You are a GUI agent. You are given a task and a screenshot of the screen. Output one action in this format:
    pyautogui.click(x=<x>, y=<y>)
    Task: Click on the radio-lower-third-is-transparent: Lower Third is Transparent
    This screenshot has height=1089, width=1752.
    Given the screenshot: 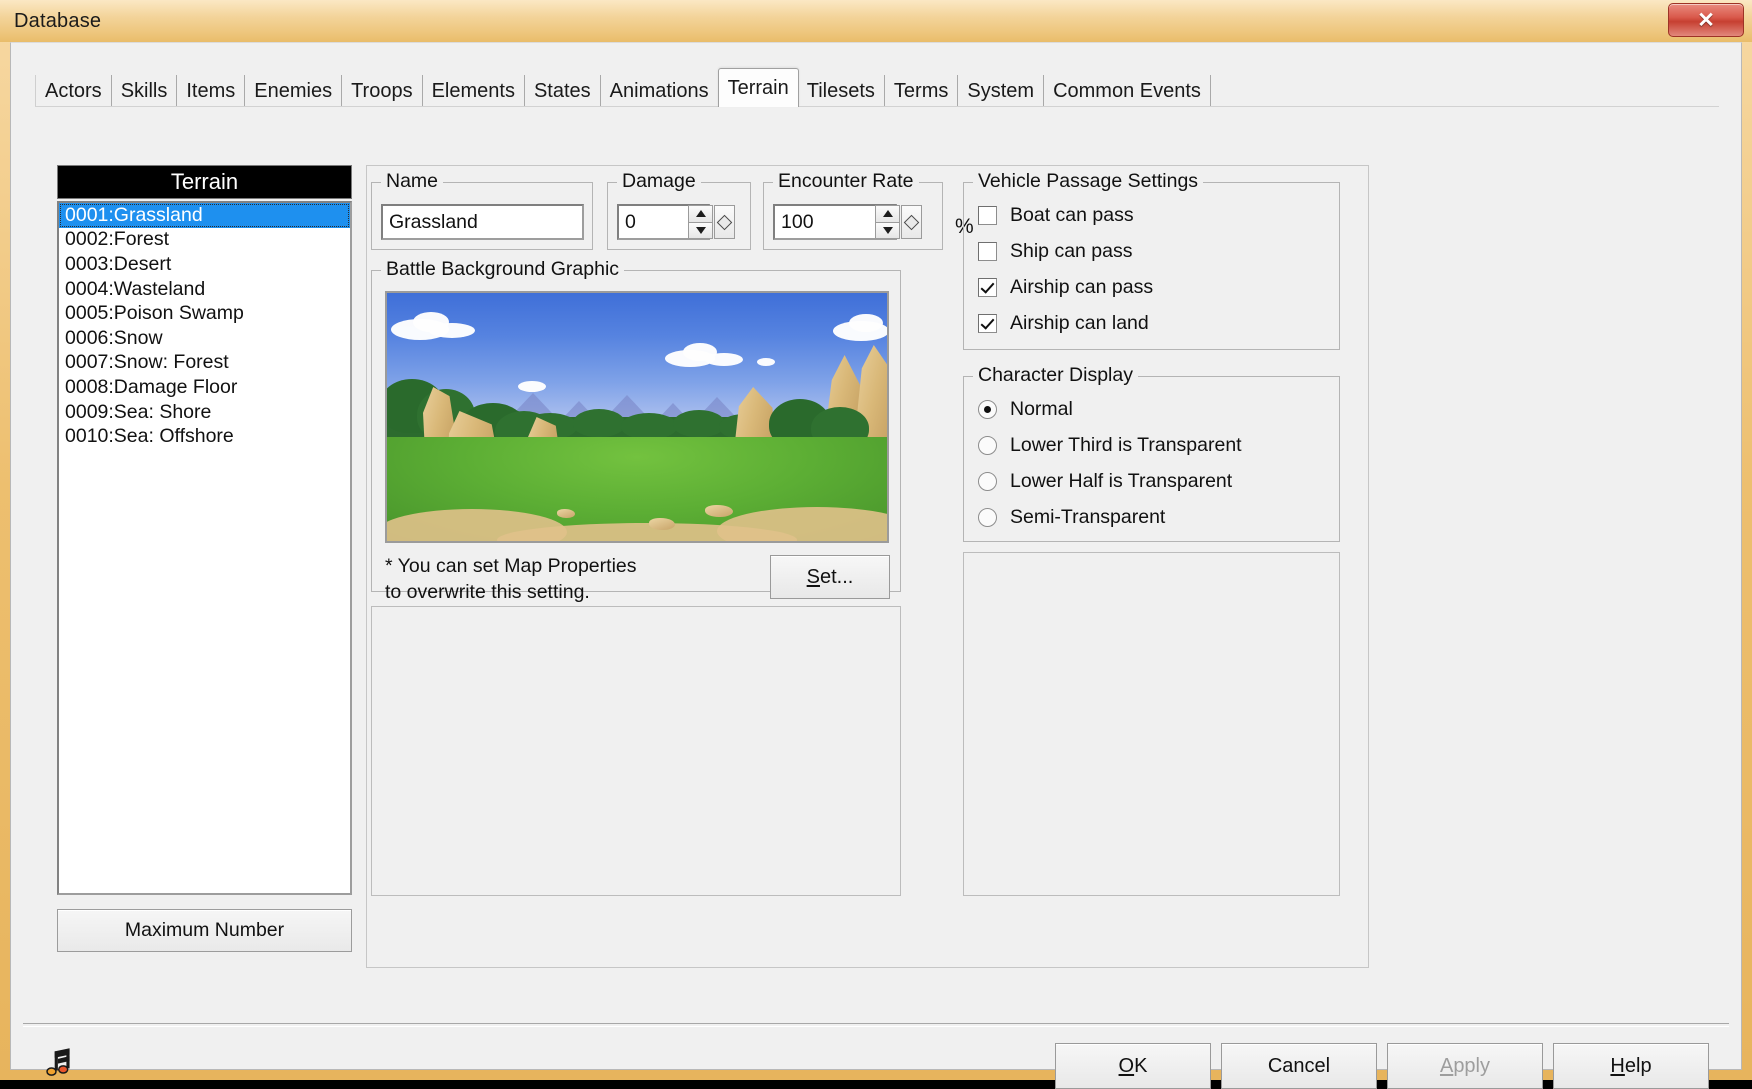 What is the action you would take?
    pyautogui.click(x=1110, y=445)
    